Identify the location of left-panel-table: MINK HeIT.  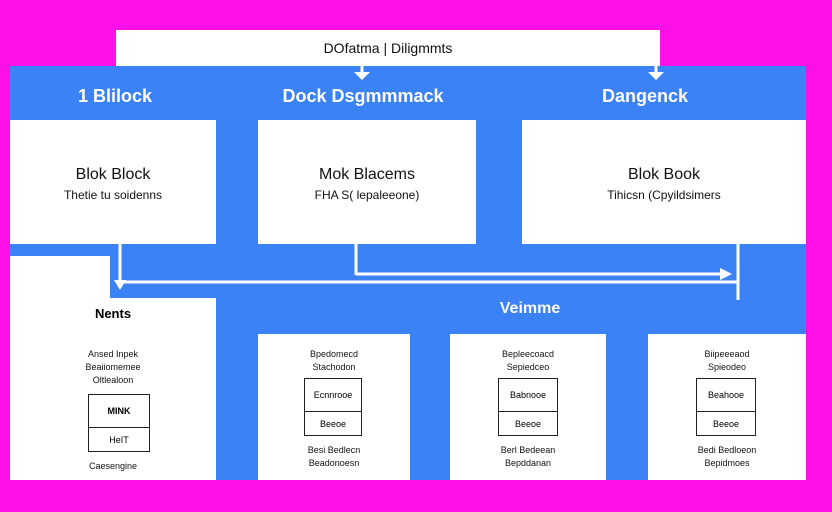
(119, 423).